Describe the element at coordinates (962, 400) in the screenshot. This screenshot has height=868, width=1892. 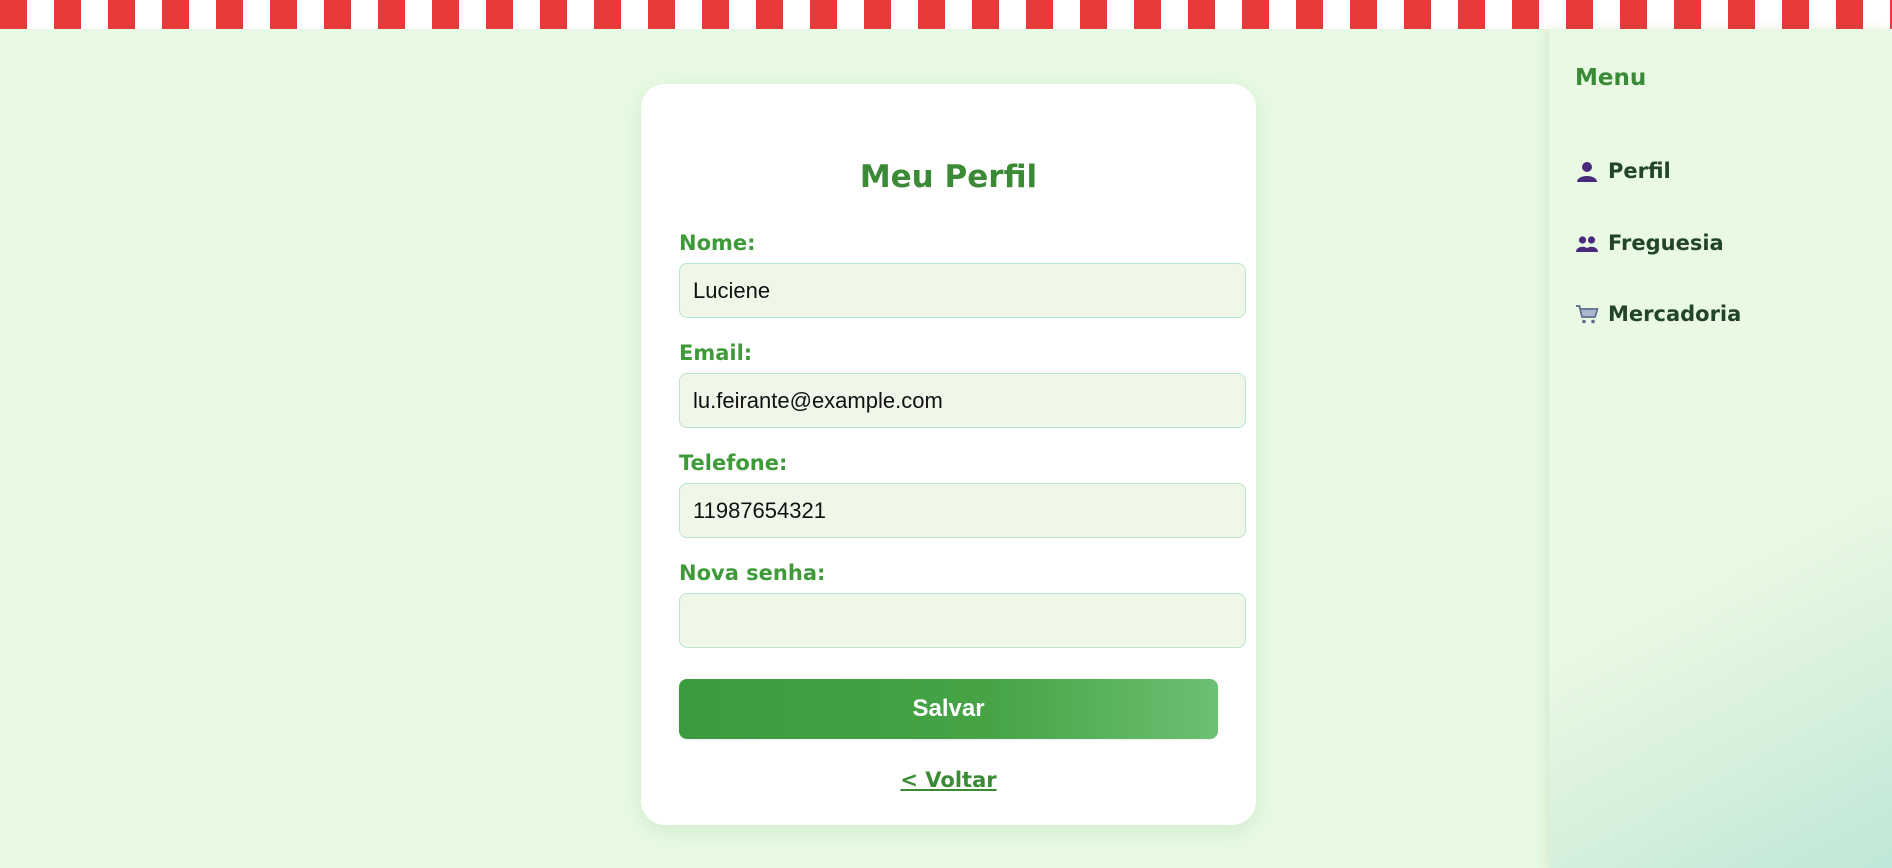
I see `email-field` at that location.